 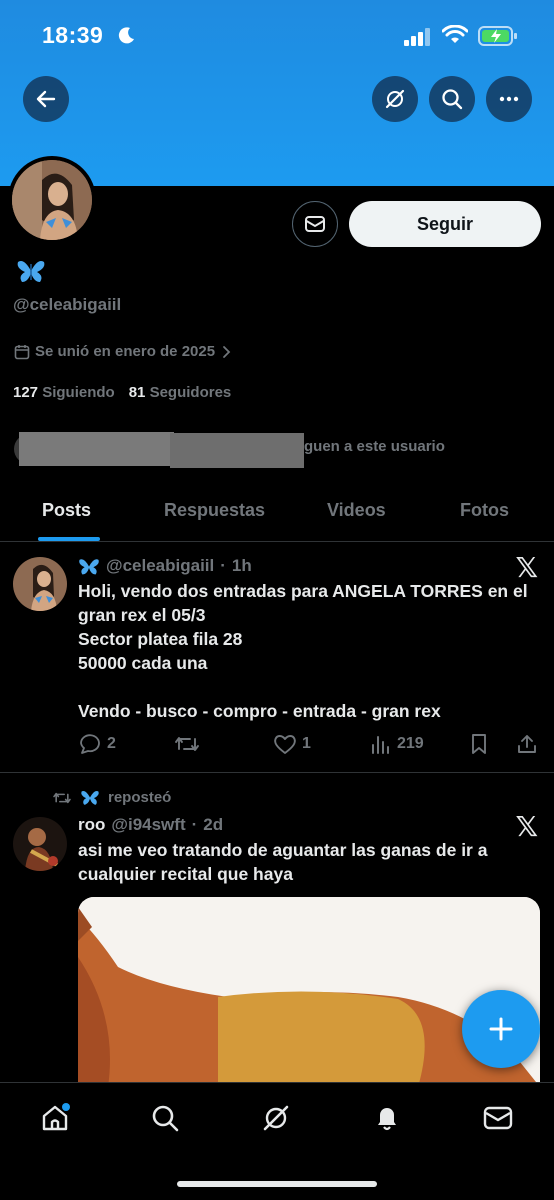 I want to click on search-button, so click(x=452, y=99).